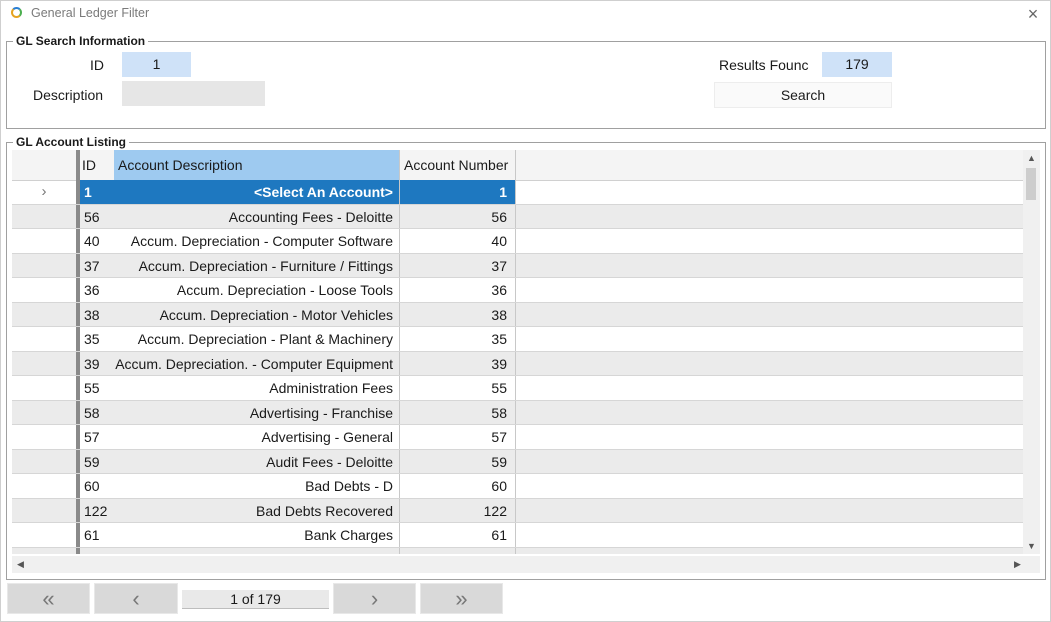 This screenshot has height=622, width=1051. Describe the element at coordinates (517, 461) in the screenshot. I see `table-row: 59 Audit Fees - Deloitte 59` at that location.